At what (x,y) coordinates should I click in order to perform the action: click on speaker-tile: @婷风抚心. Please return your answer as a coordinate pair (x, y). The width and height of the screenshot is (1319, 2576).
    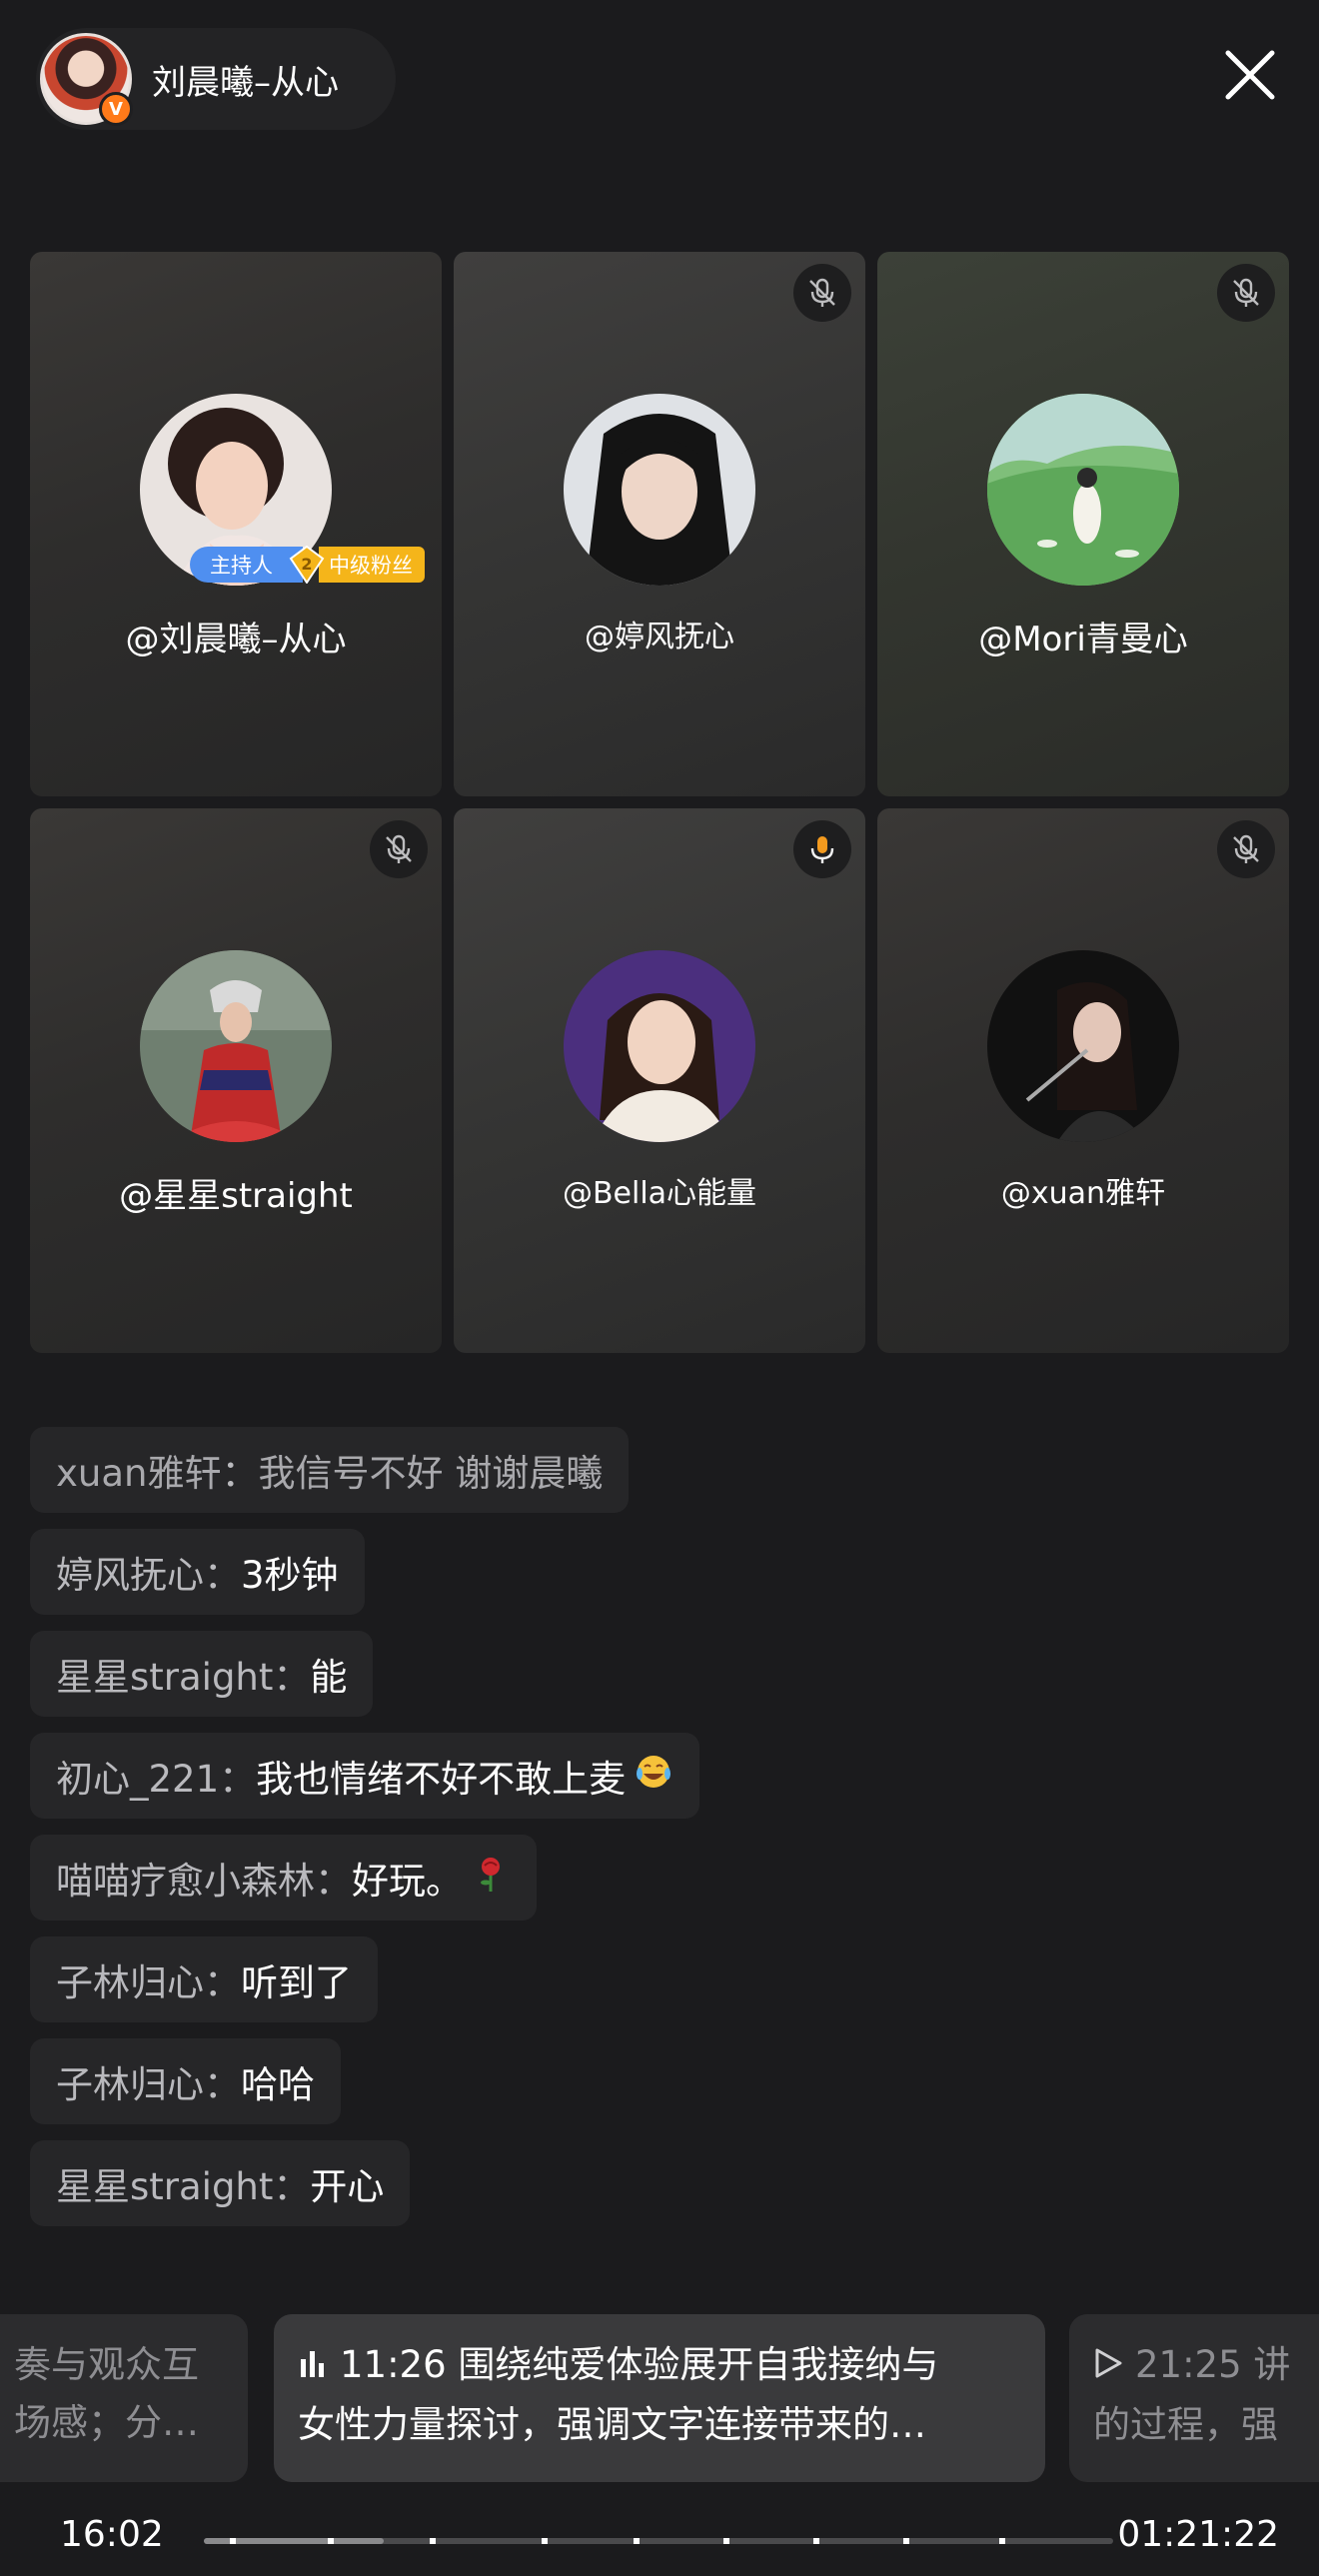
    Looking at the image, I should click on (659, 524).